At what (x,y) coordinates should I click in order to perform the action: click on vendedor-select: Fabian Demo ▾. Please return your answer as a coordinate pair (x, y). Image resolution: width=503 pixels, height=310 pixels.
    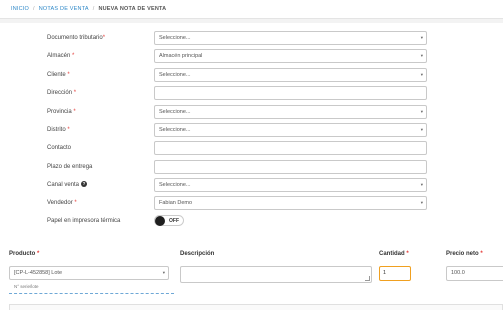
    Looking at the image, I should click on (290, 203).